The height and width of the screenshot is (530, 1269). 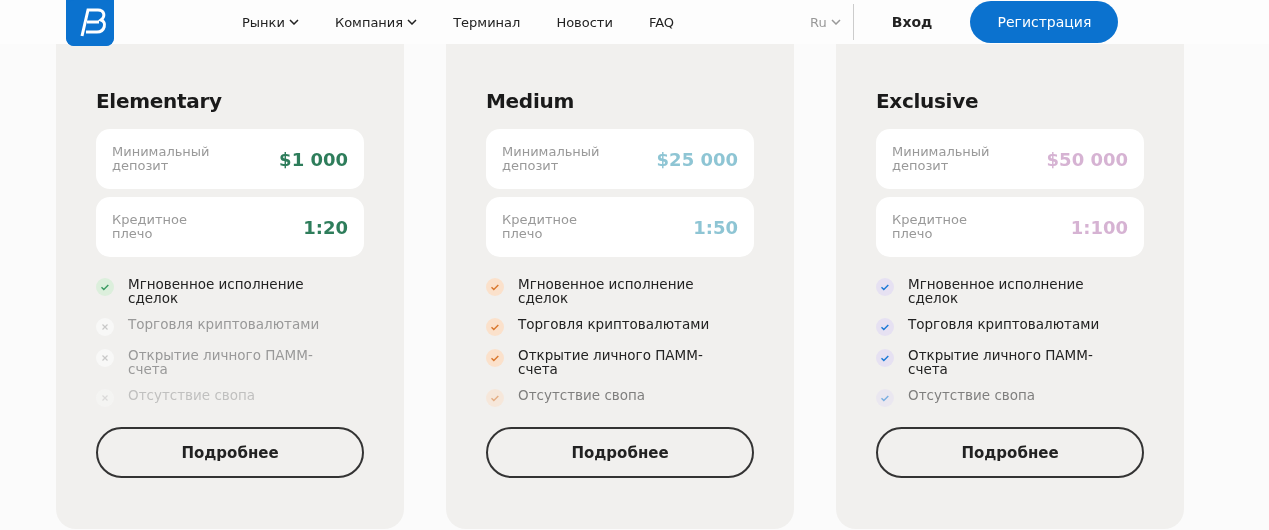 I want to click on spec-value: $1 000, so click(x=313, y=159).